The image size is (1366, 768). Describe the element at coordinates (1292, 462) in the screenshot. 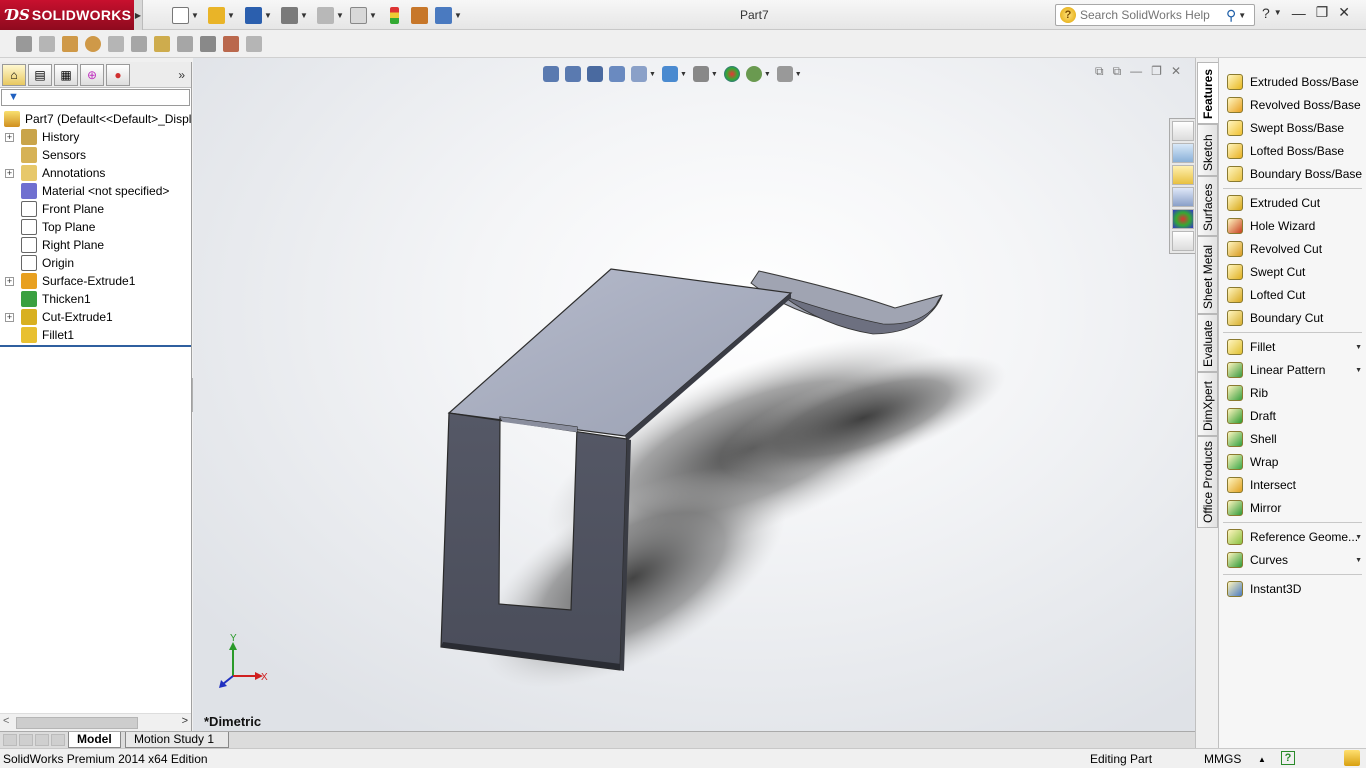

I see `wrap-button: Wrap` at that location.